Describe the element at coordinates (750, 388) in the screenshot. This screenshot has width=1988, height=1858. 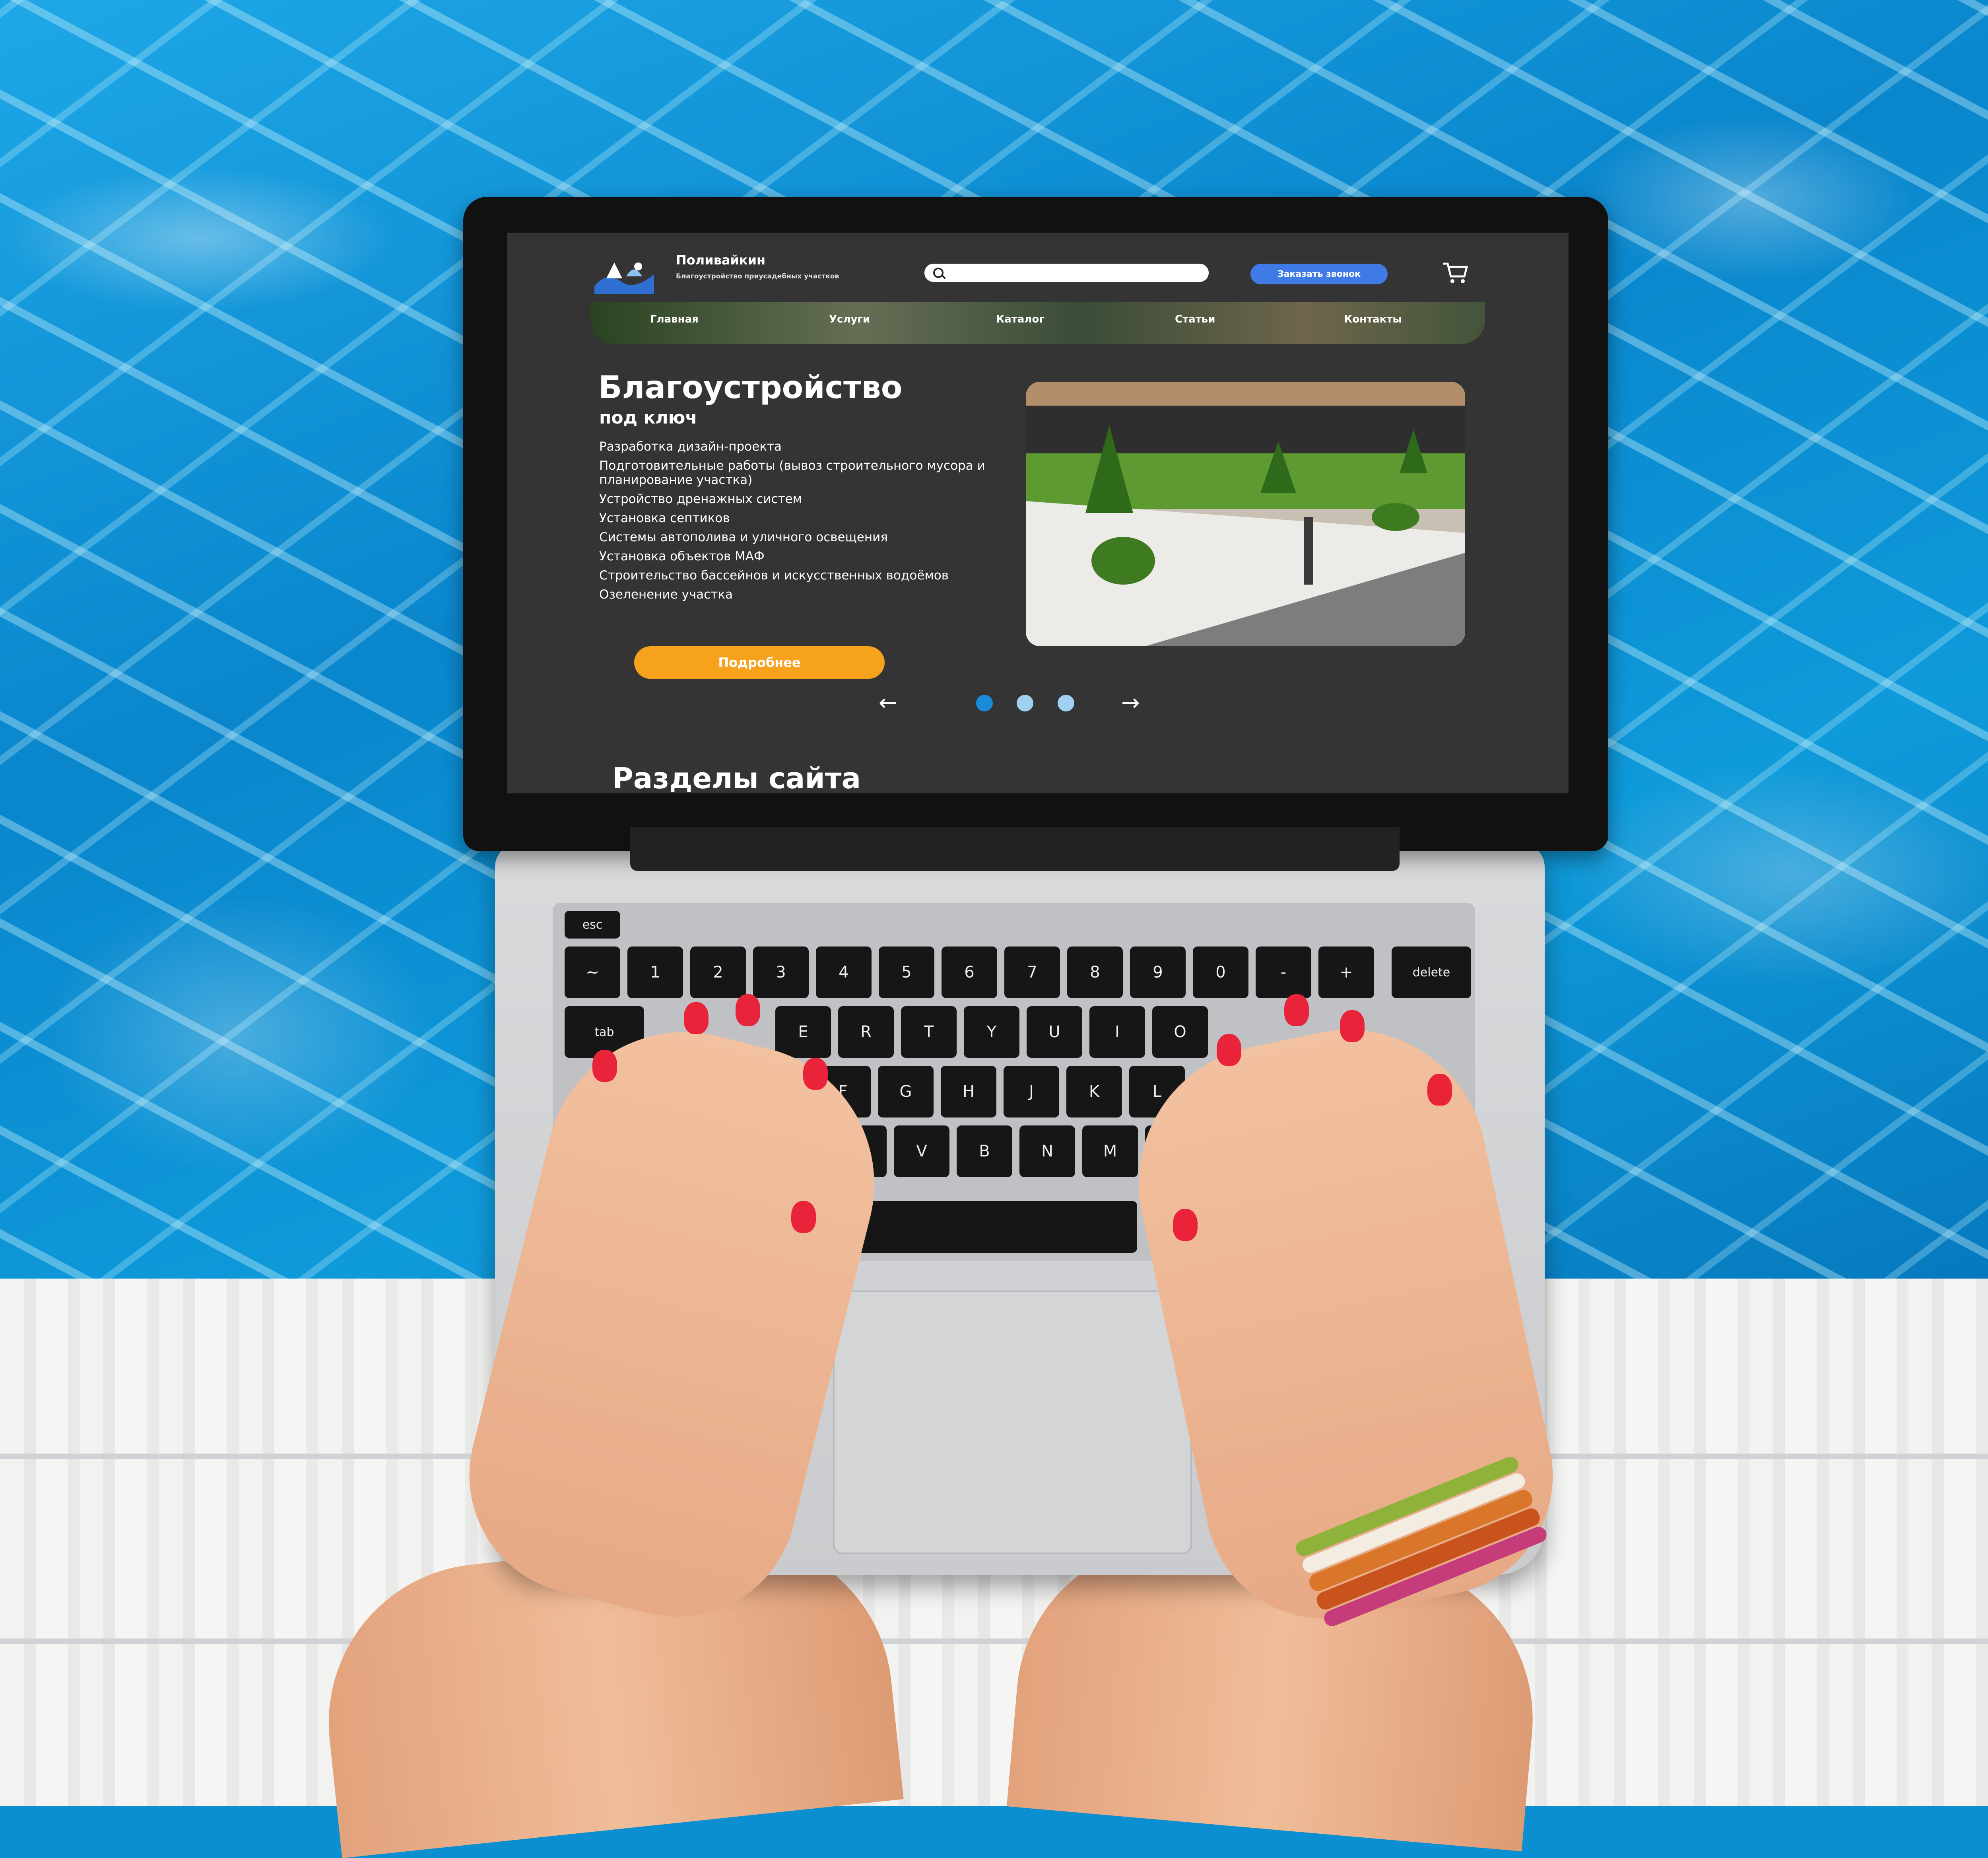
I see `hero-title: Благоустройство` at that location.